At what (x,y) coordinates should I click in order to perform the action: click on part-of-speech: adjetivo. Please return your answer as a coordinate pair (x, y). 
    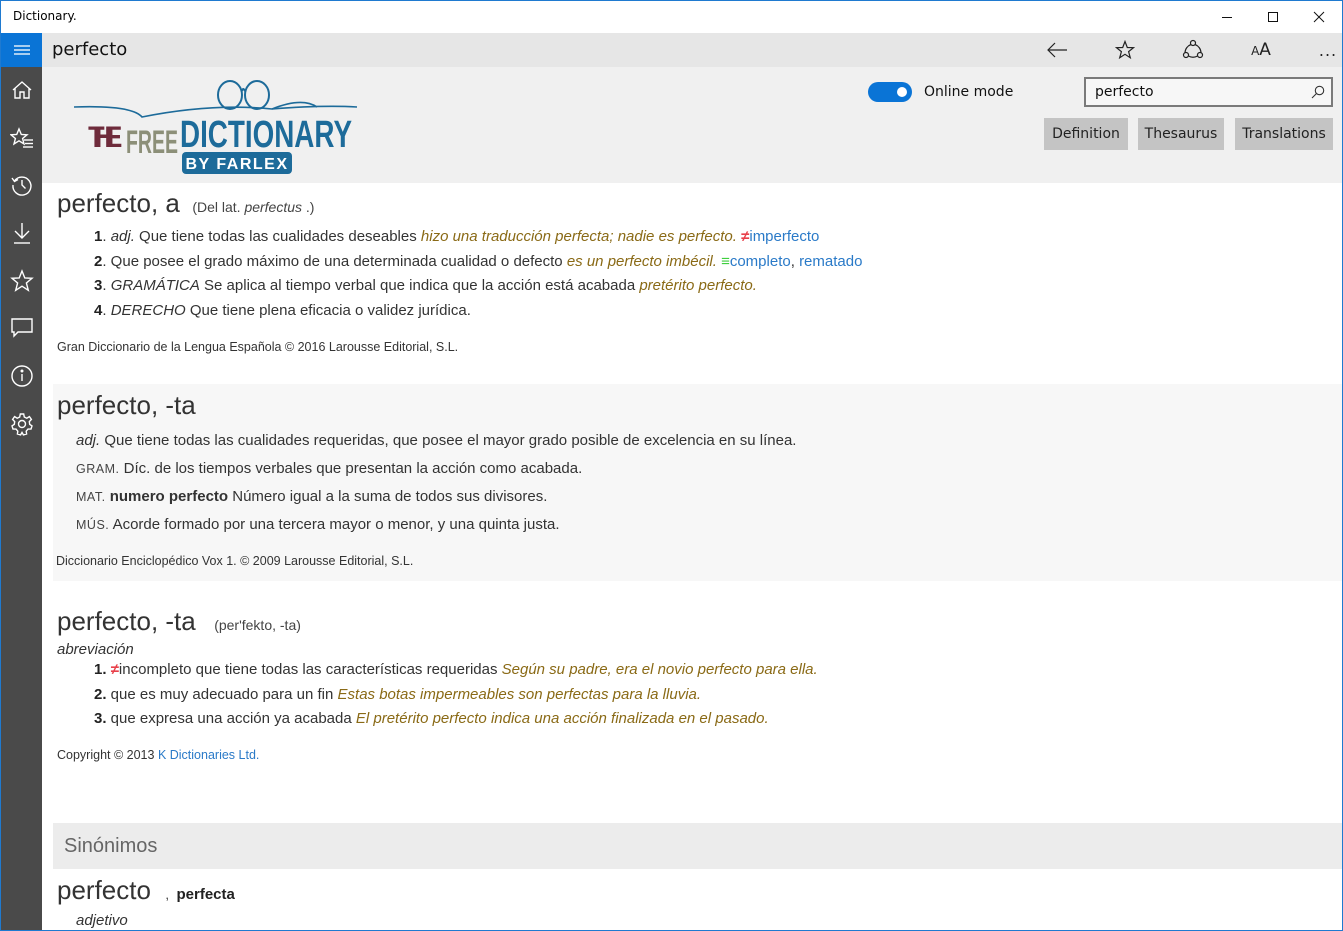
    Looking at the image, I should click on (102, 920).